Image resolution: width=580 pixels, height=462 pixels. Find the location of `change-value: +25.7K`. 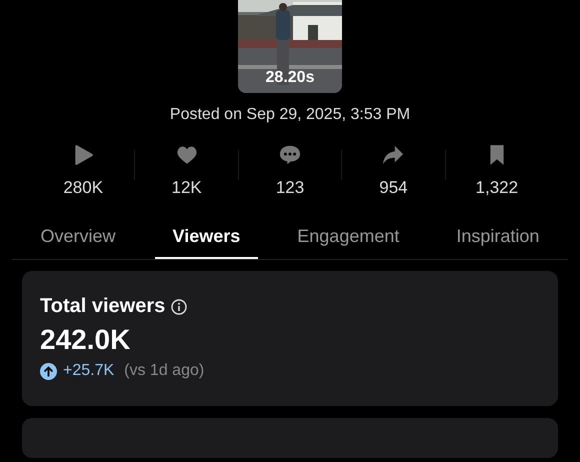

change-value: +25.7K is located at coordinates (88, 371).